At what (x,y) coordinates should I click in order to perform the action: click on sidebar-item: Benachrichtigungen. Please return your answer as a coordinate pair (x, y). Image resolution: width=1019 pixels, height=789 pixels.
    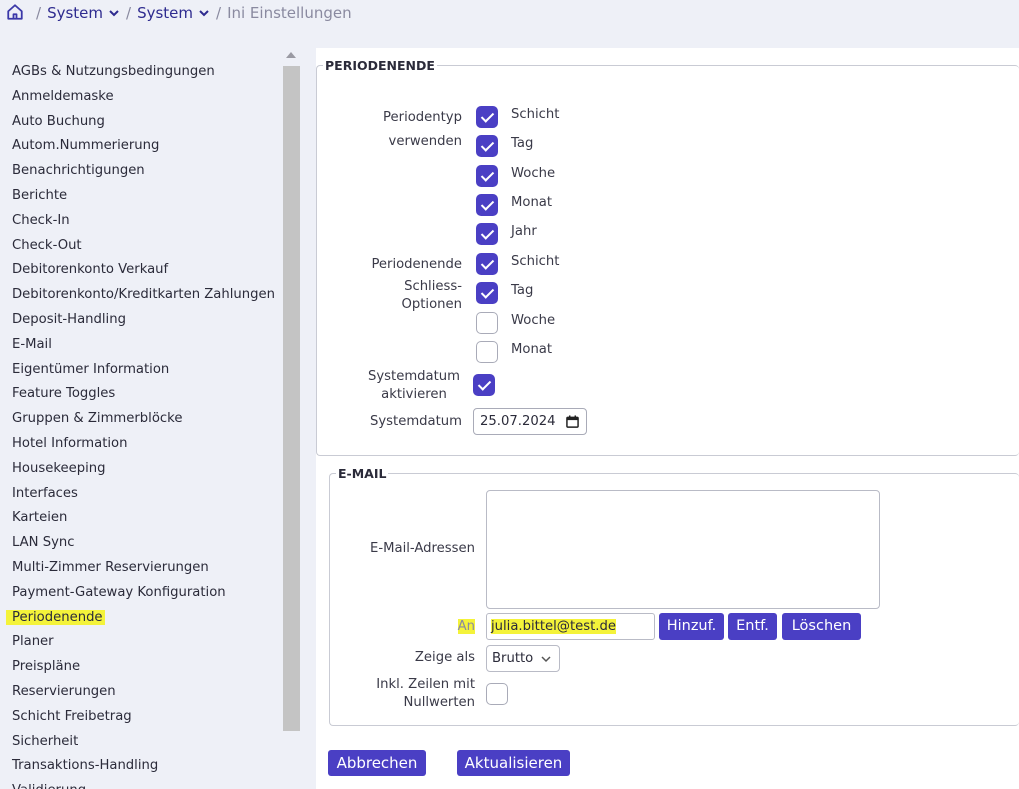
    Looking at the image, I should click on (140, 171).